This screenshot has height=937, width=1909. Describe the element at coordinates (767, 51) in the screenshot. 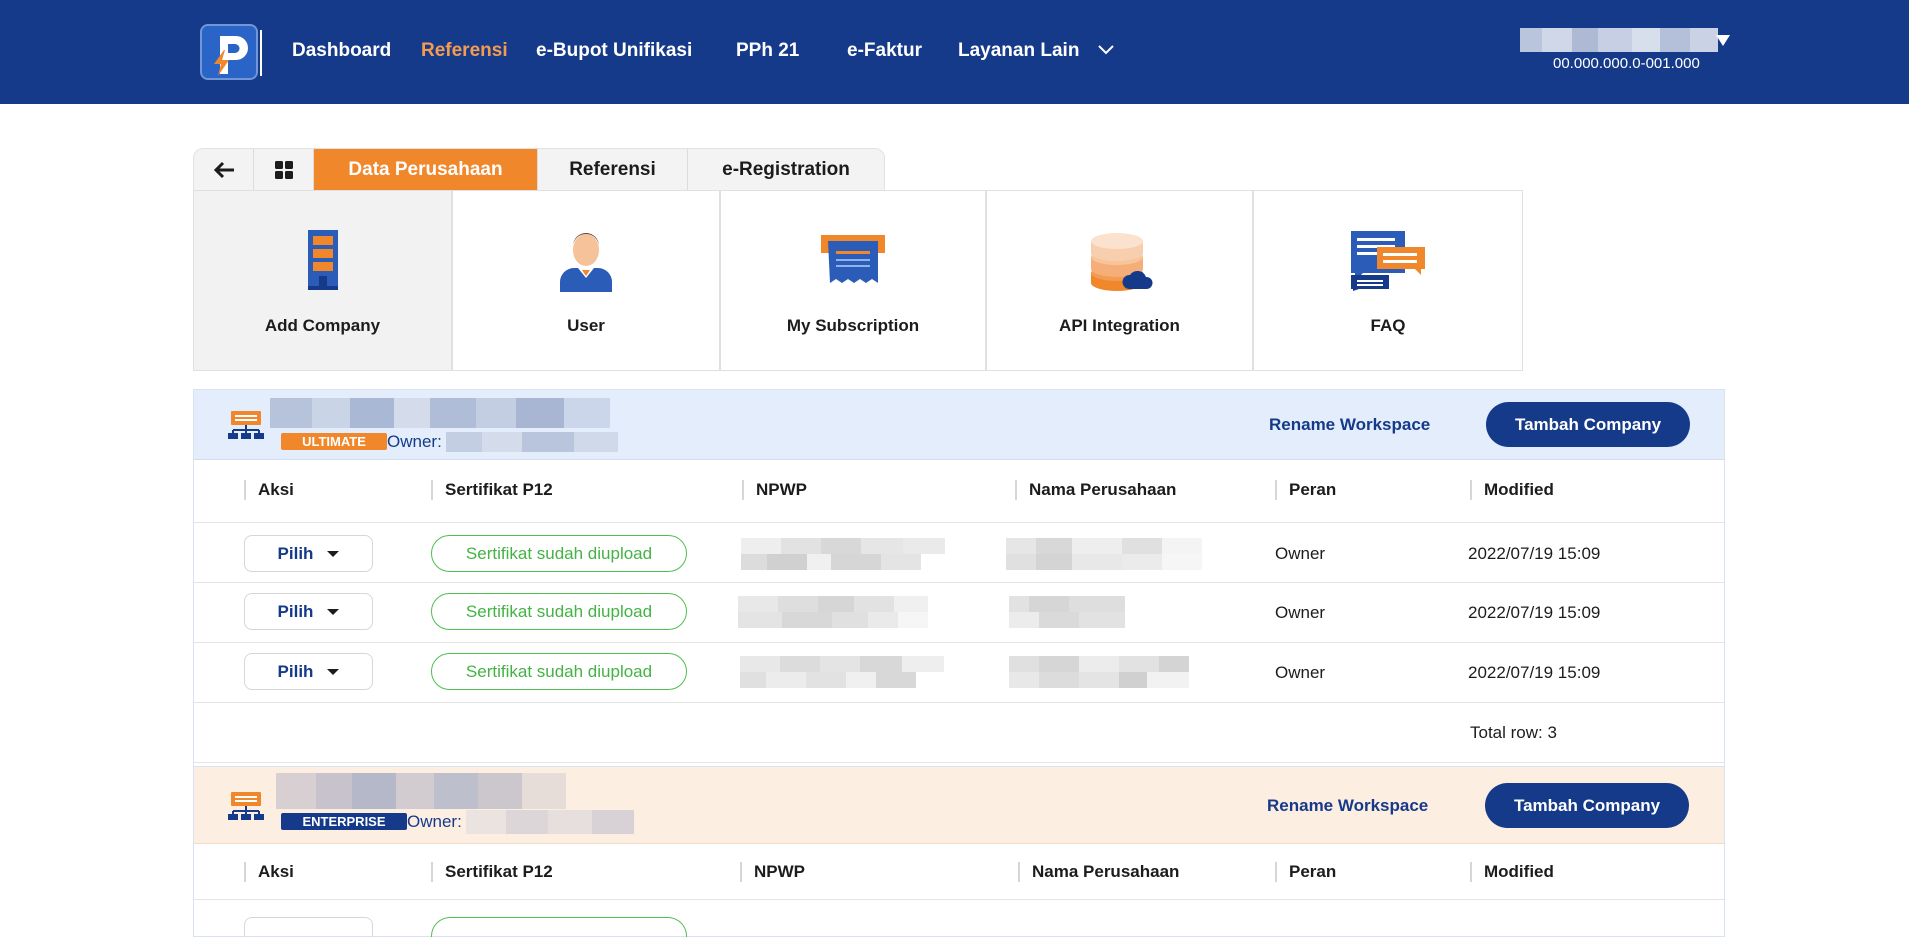

I see `nav-pph21: PPh 21` at that location.